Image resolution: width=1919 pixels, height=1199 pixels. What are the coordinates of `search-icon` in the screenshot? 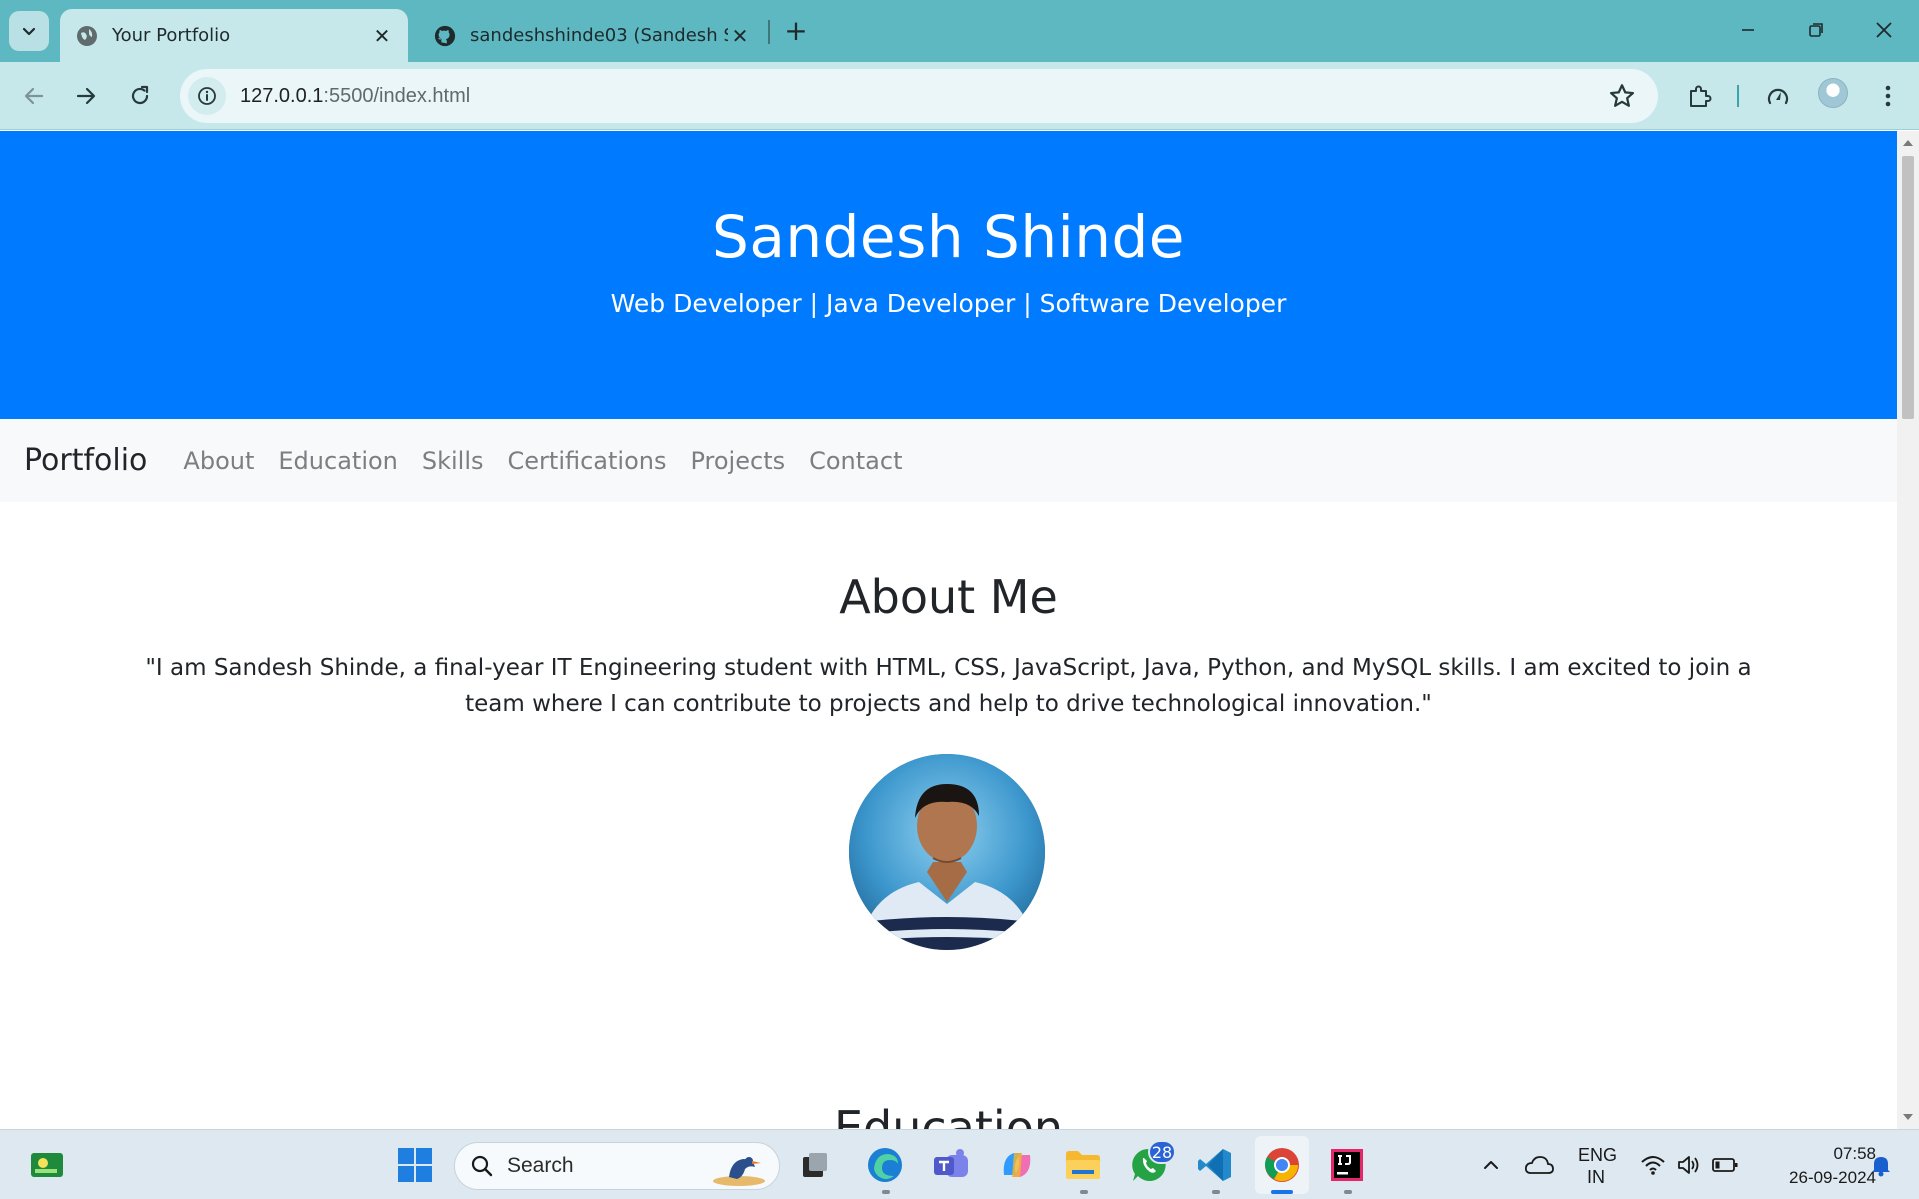 It's located at (482, 1166).